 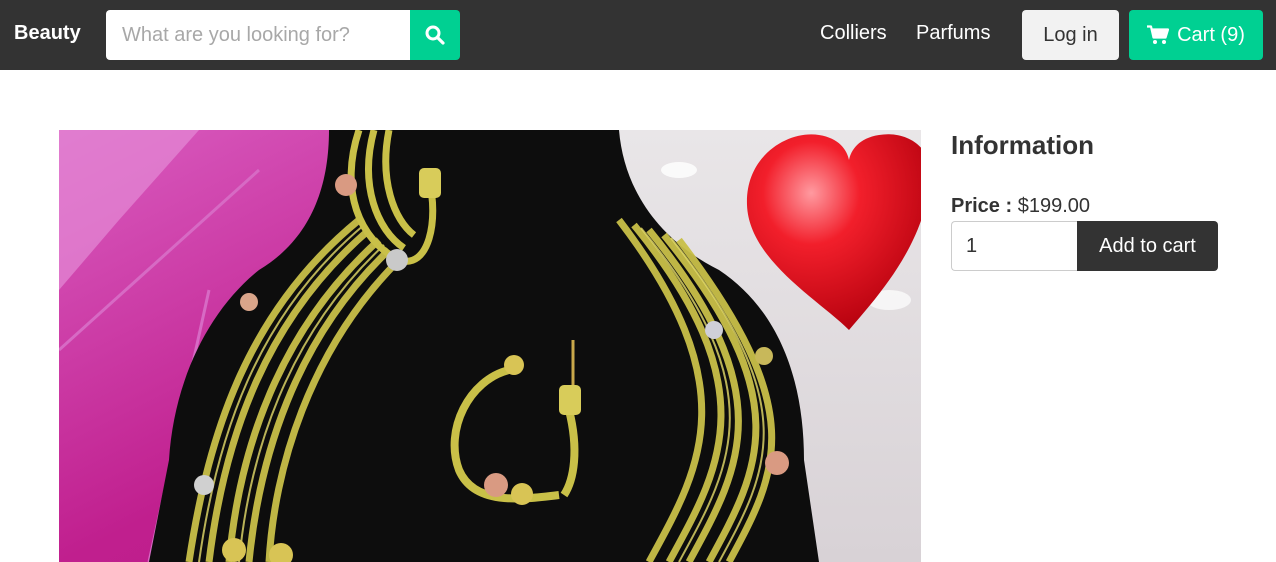 What do you see at coordinates (47, 33) in the screenshot?
I see `brand-logo-link: Beauty` at bounding box center [47, 33].